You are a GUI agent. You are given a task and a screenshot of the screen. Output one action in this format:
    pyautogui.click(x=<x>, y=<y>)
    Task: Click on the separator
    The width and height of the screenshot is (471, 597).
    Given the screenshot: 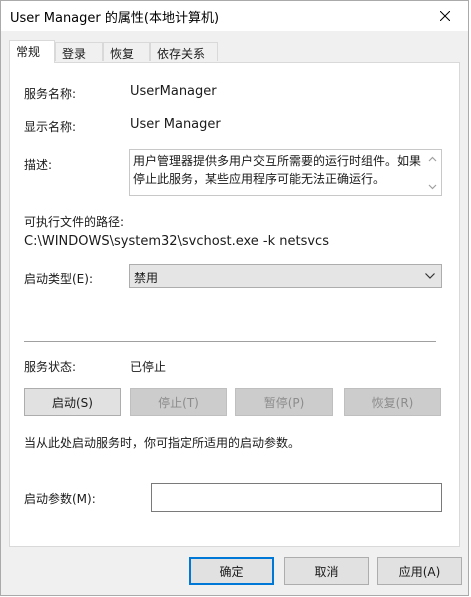 What is the action you would take?
    pyautogui.click(x=230, y=341)
    